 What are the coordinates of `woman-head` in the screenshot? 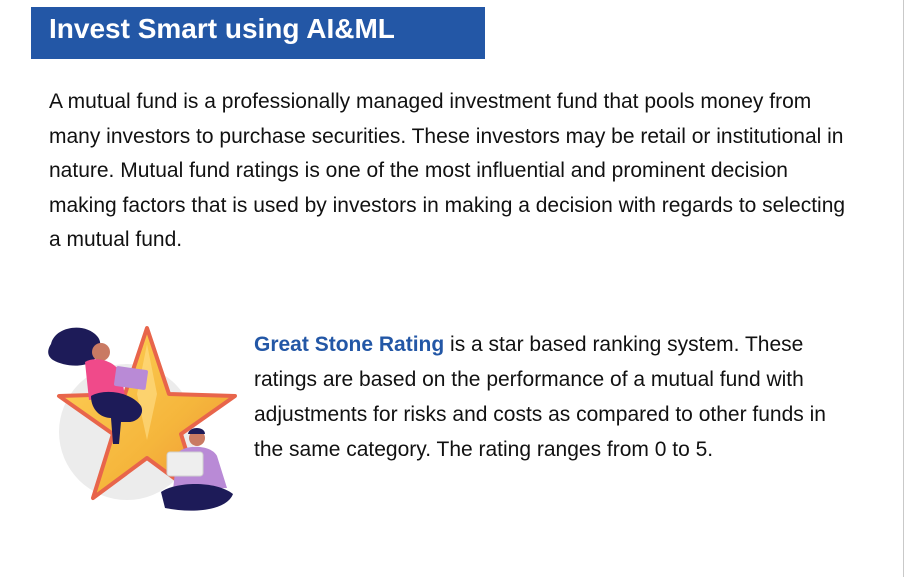 It's located at (101, 352).